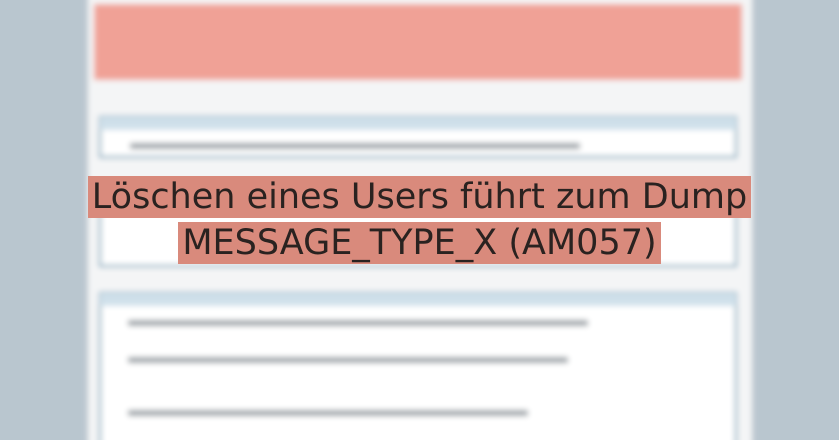  What do you see at coordinates (420, 197) in the screenshot?
I see `headline: Löschen eines Users führt zum Dump` at bounding box center [420, 197].